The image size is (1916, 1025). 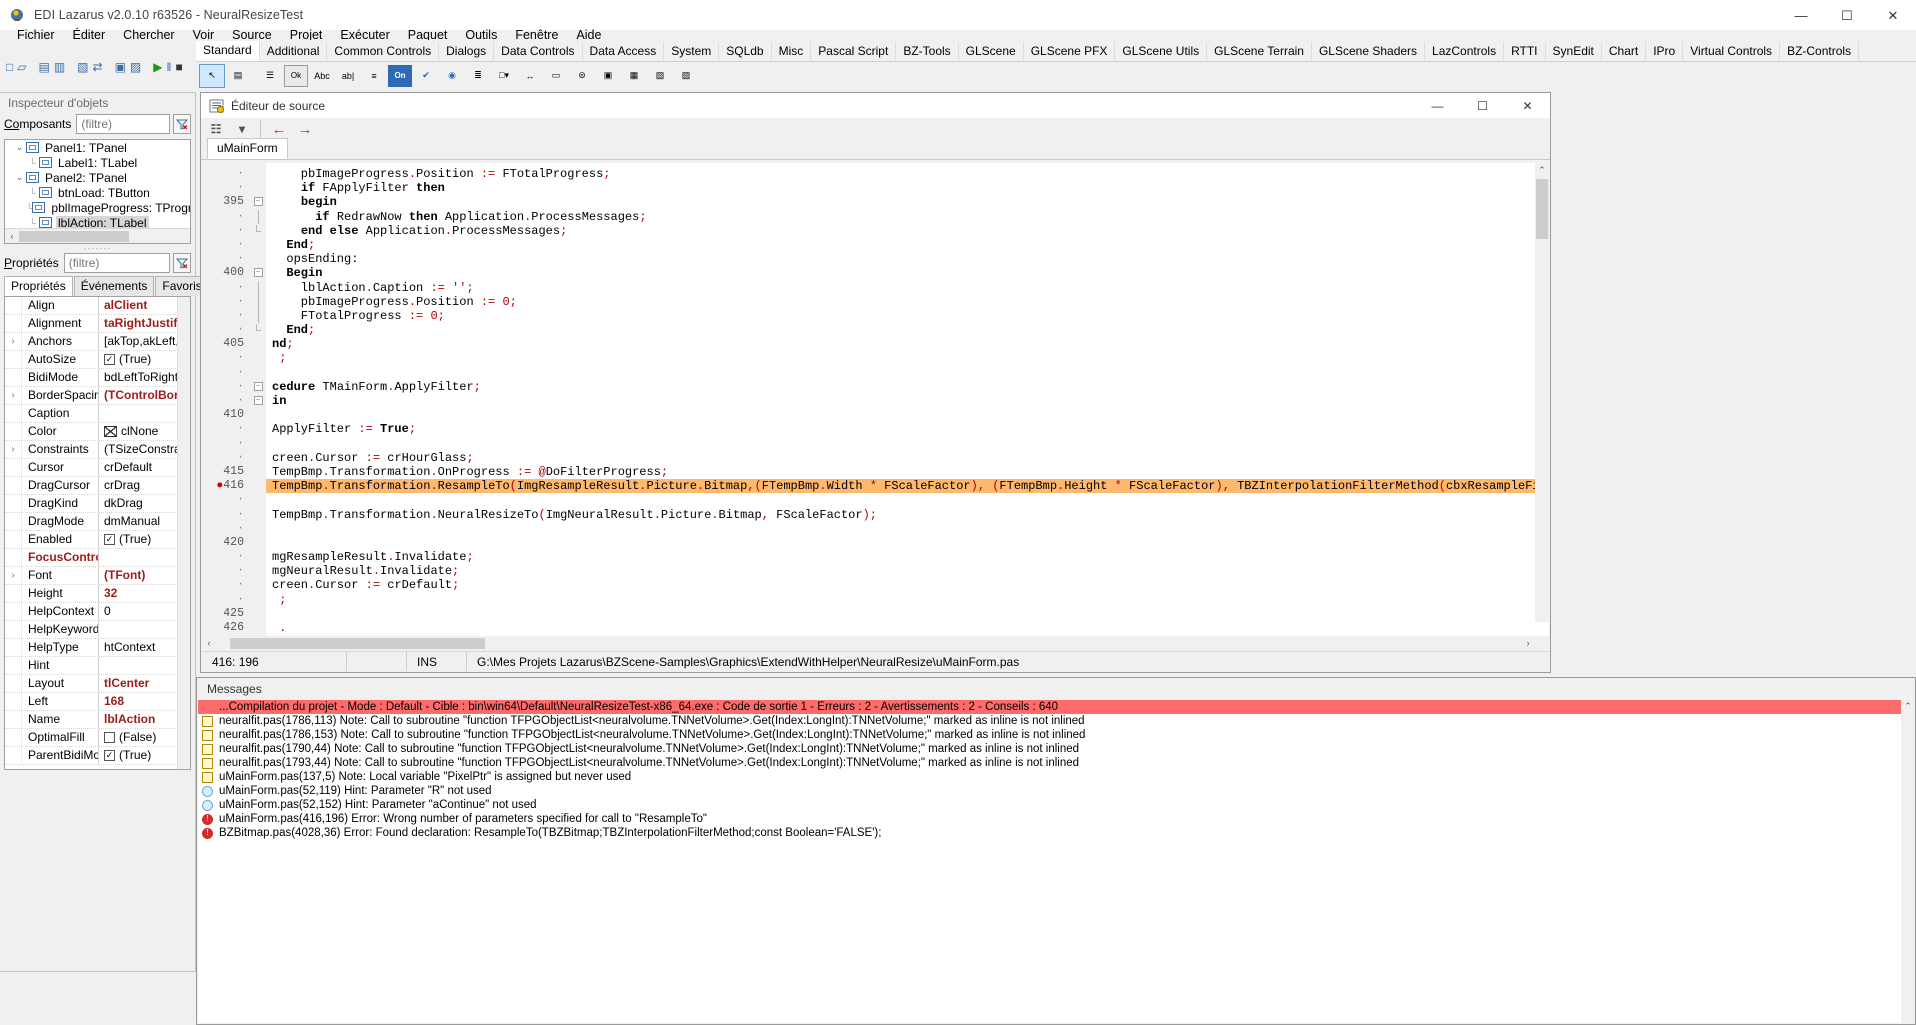 I want to click on ttogglebox-icon: On, so click(x=400, y=75).